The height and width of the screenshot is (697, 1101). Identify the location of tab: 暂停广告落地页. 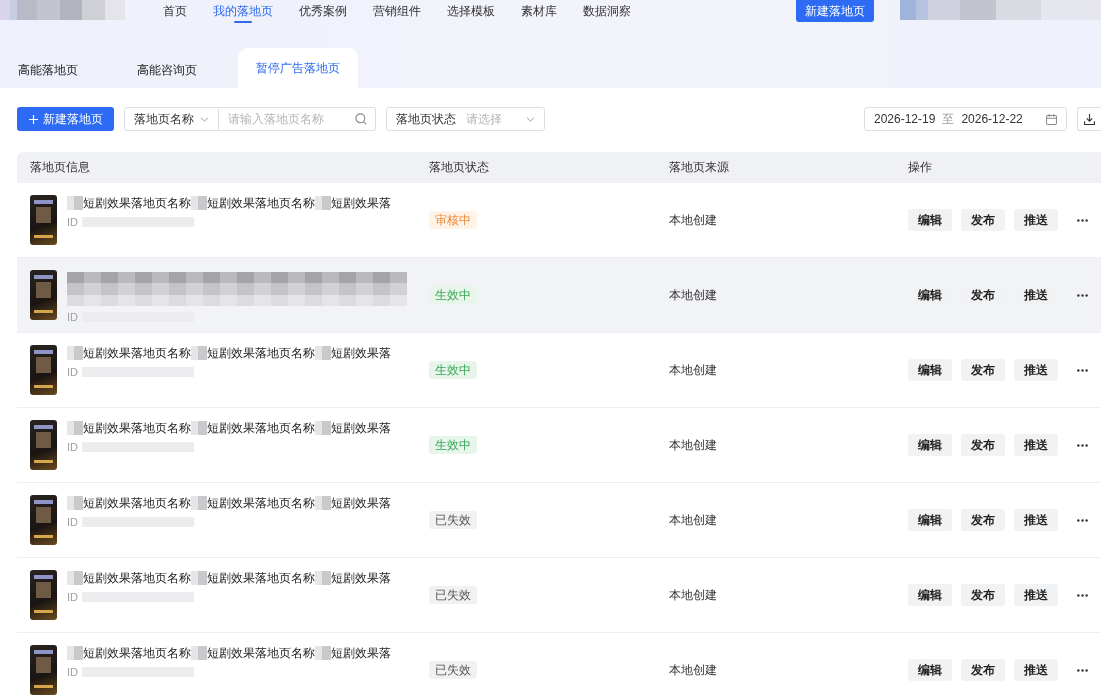
(298, 68).